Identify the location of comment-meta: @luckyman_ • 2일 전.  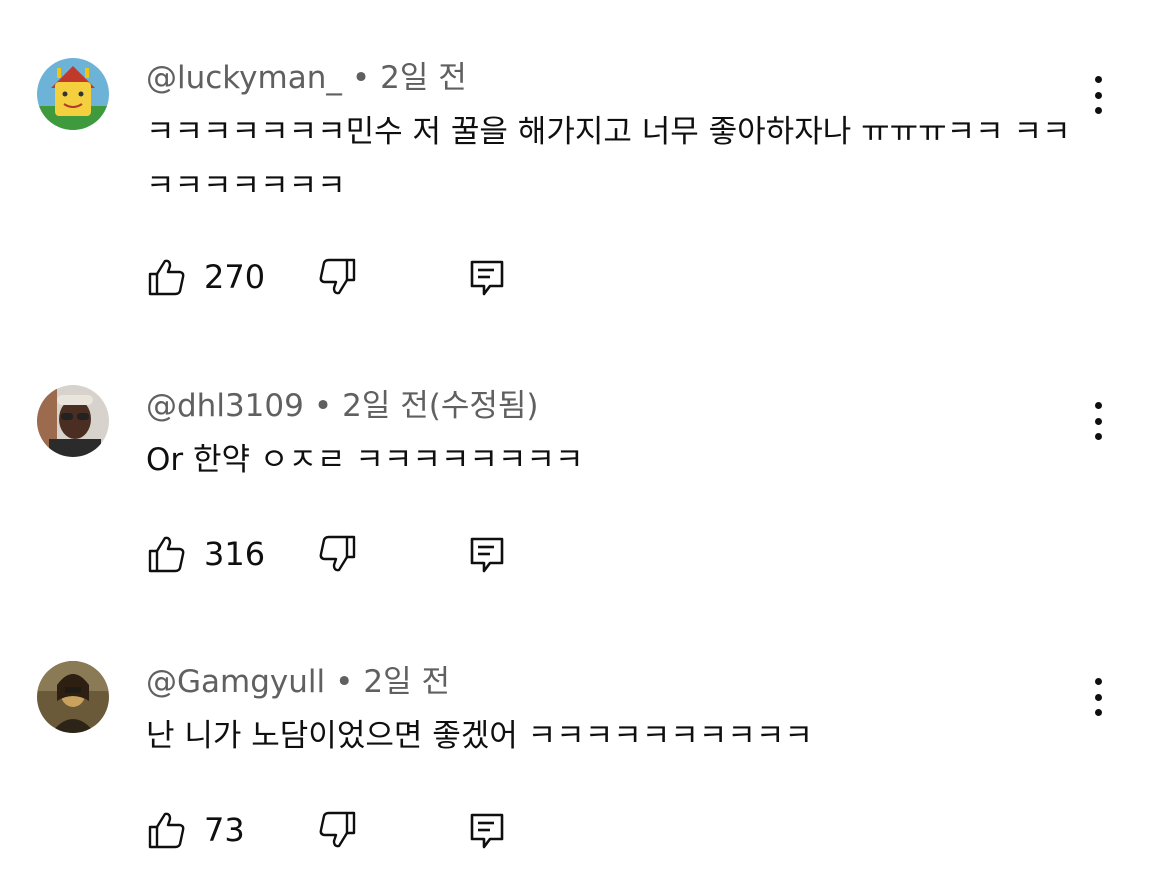
(306, 78).